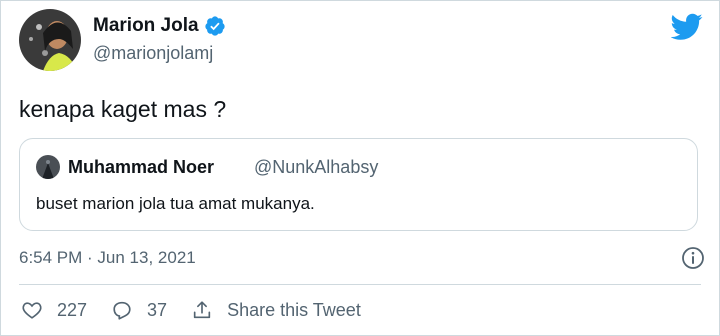 This screenshot has height=336, width=720. I want to click on share-label: Share this Tweet, so click(294, 309).